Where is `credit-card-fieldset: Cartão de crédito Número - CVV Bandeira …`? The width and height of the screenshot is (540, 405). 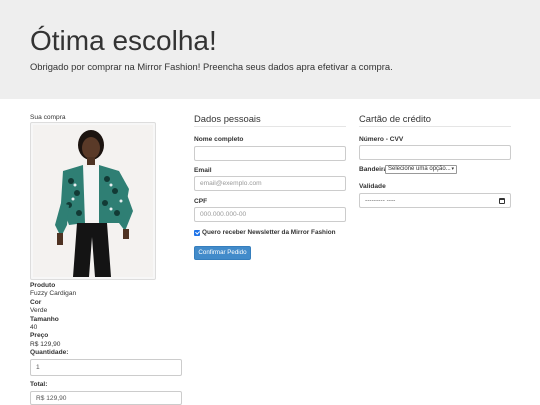
credit-card-fieldset: Cartão de crédito Número - CVV Bandeira … is located at coordinates (435, 160).